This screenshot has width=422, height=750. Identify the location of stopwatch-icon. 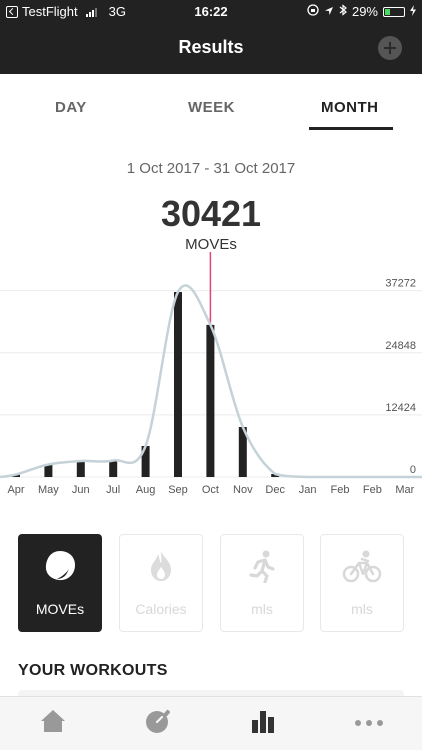
(158, 723).